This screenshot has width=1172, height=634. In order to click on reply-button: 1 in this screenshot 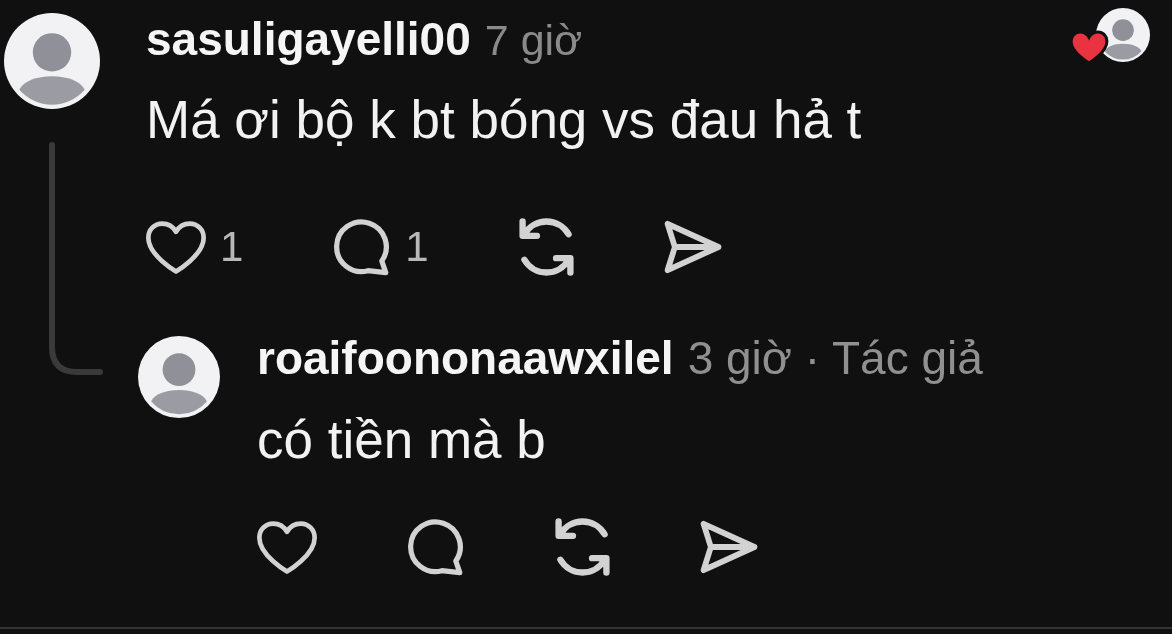, I will do `click(381, 247)`.